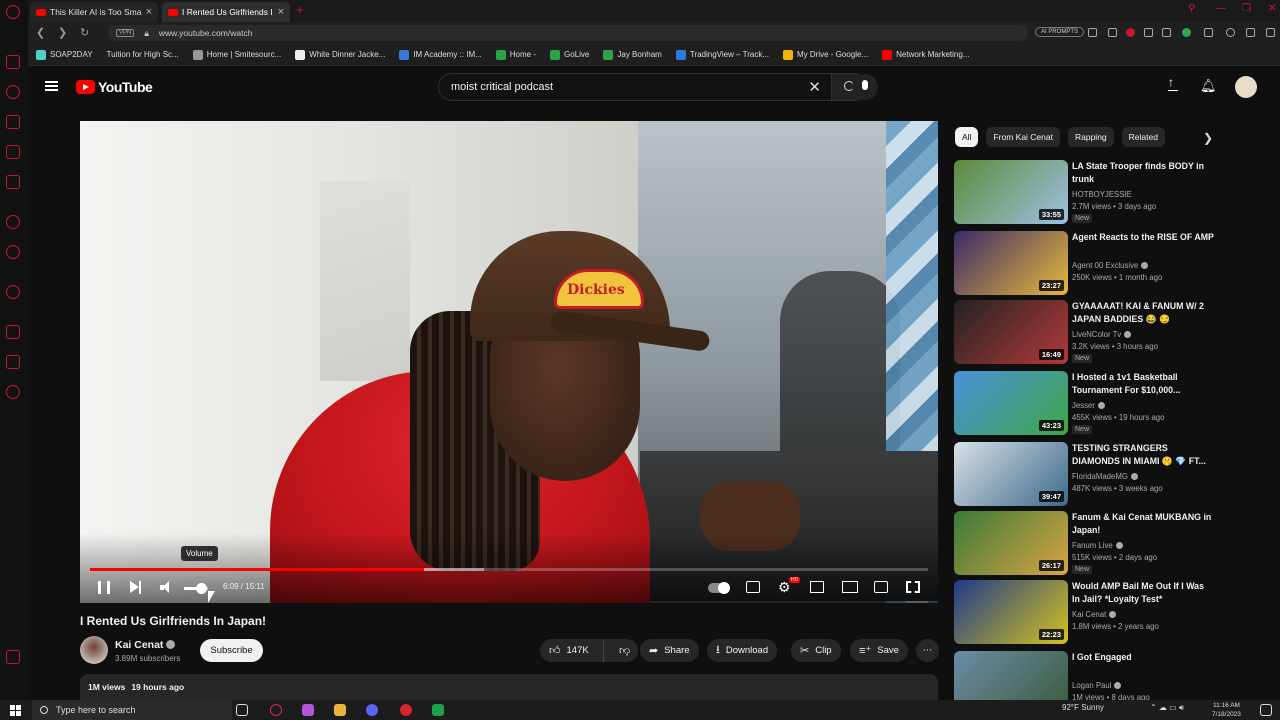  Describe the element at coordinates (1186, 32) in the screenshot. I see `grammarly-icon` at that location.